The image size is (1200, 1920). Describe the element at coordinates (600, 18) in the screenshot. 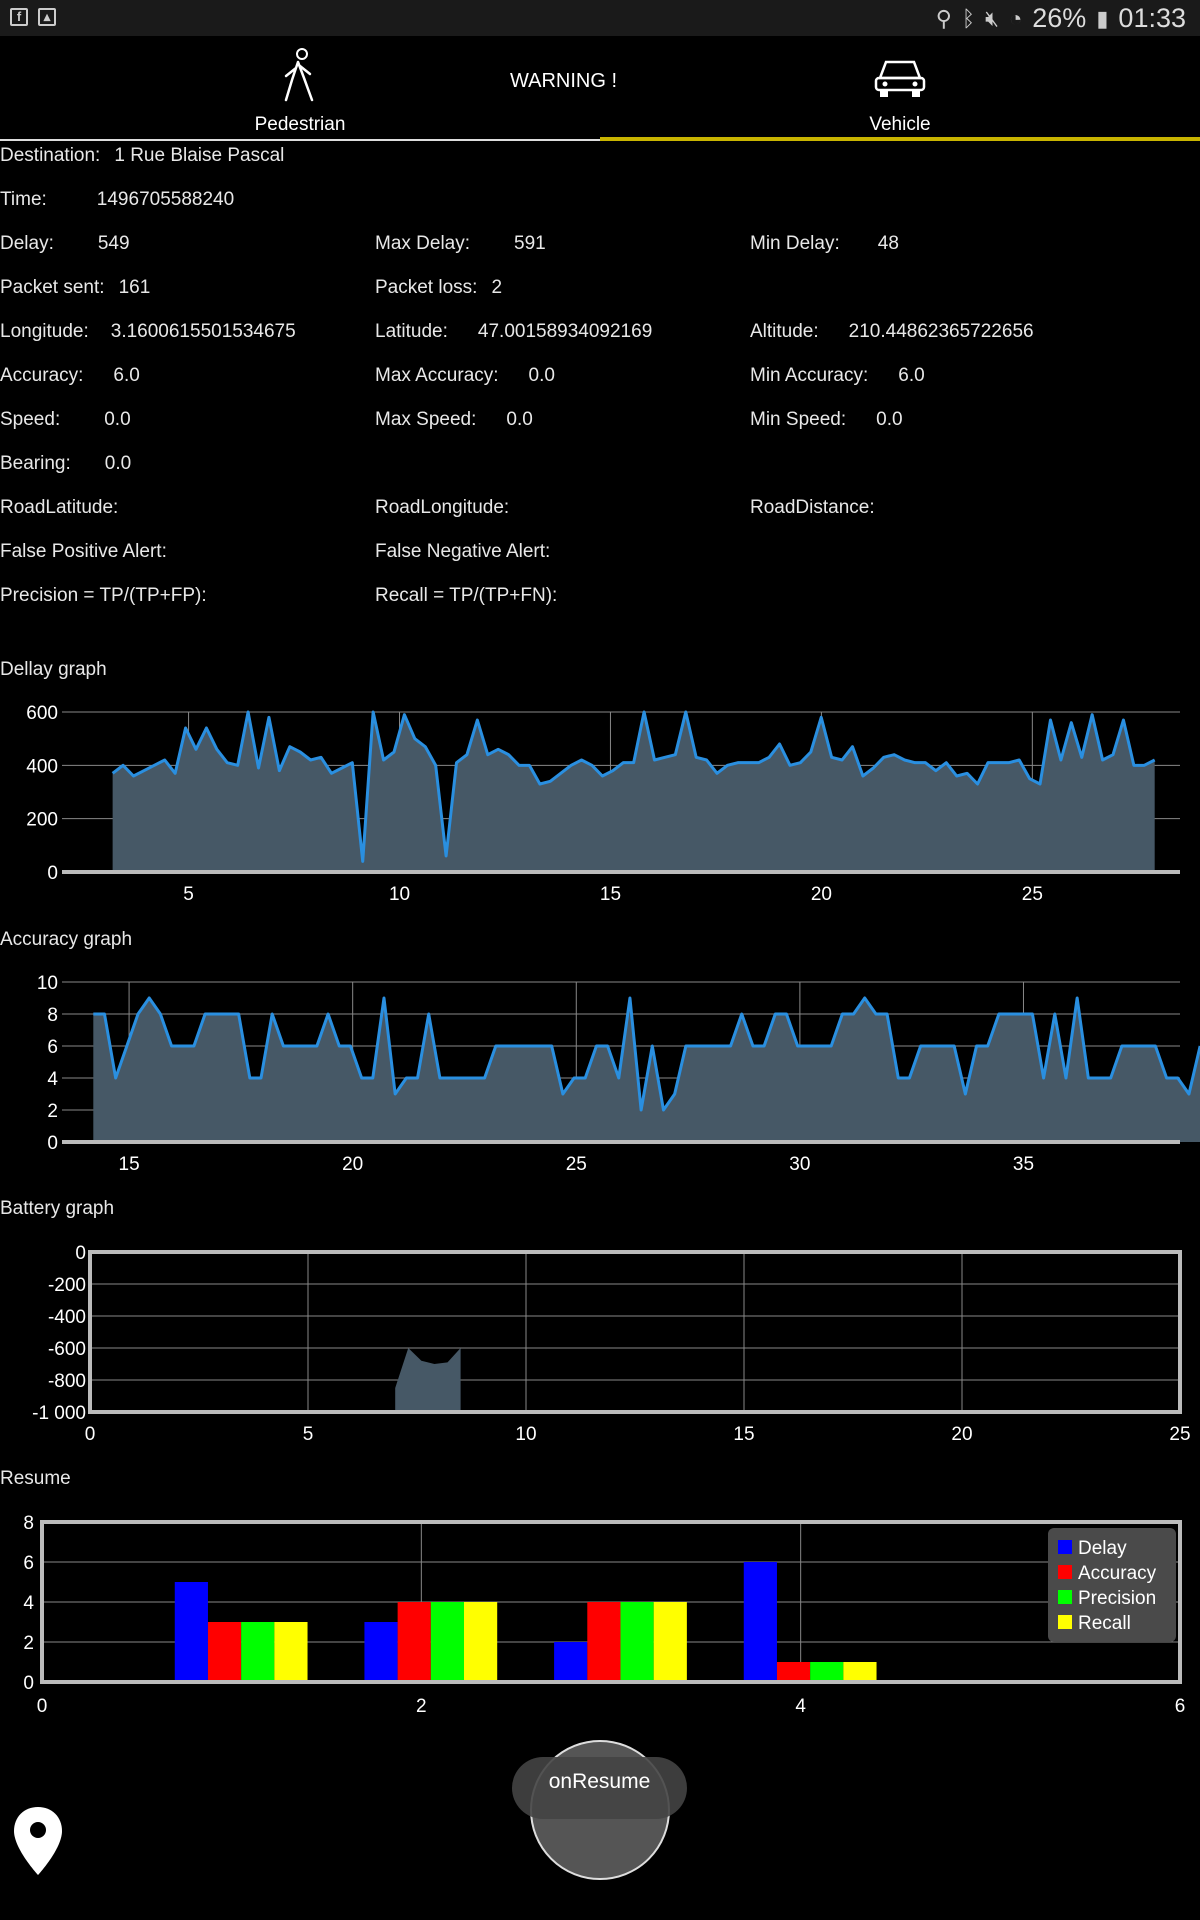

I see `status-bar: f ▴ ⚲ ᛒ 🔇︎ ◔ 26% ▮ 01:33` at that location.